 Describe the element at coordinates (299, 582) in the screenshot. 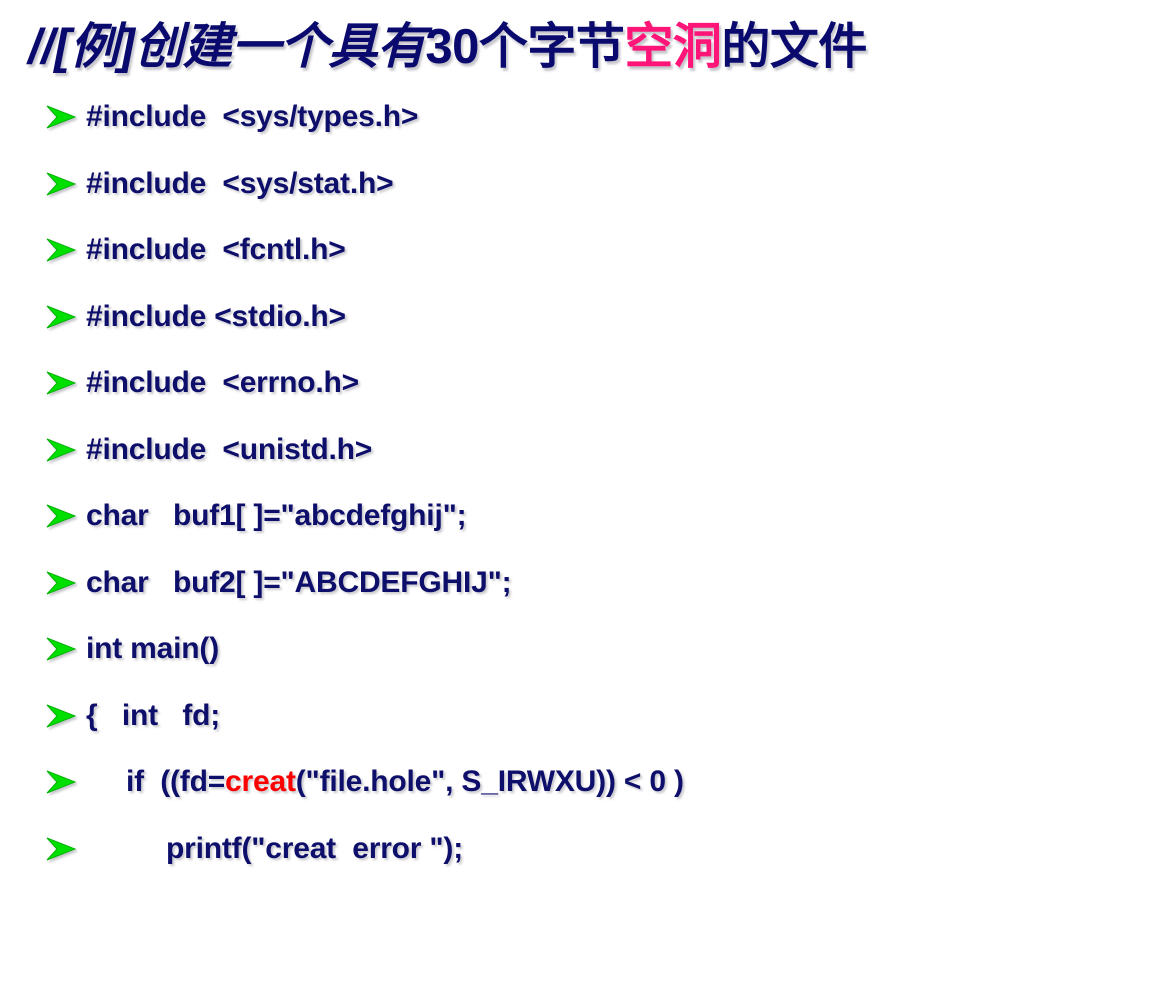

I see `code-line-text: char buf2[ ]="ABCDEFGHIJ";` at that location.